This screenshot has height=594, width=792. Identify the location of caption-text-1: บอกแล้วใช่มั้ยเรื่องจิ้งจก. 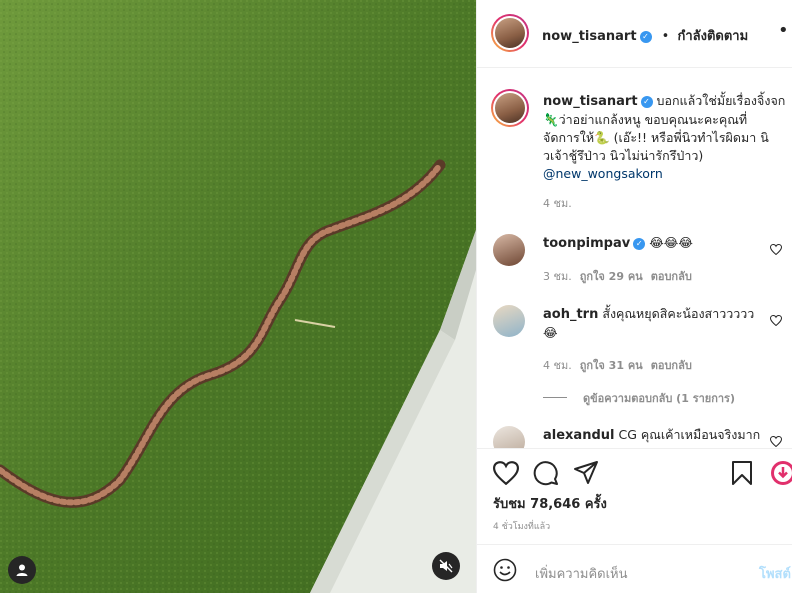
(721, 100).